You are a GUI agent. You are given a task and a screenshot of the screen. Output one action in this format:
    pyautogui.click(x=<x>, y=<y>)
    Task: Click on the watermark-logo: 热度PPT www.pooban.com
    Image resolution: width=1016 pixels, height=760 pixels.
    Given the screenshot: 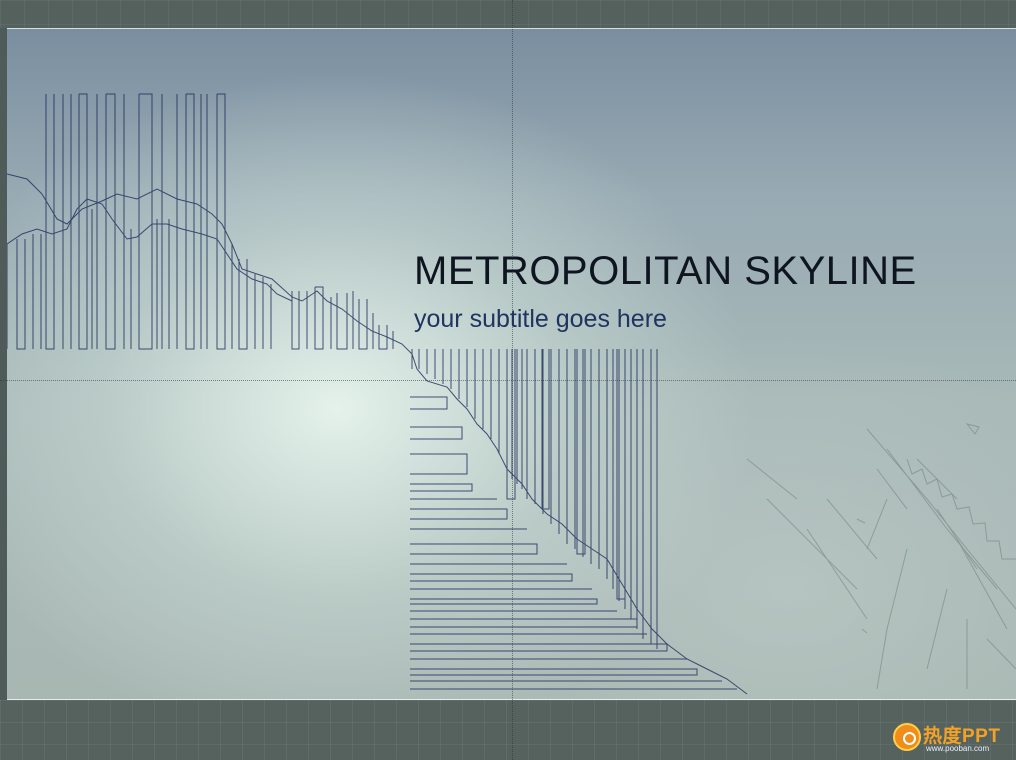 What is the action you would take?
    pyautogui.click(x=954, y=738)
    